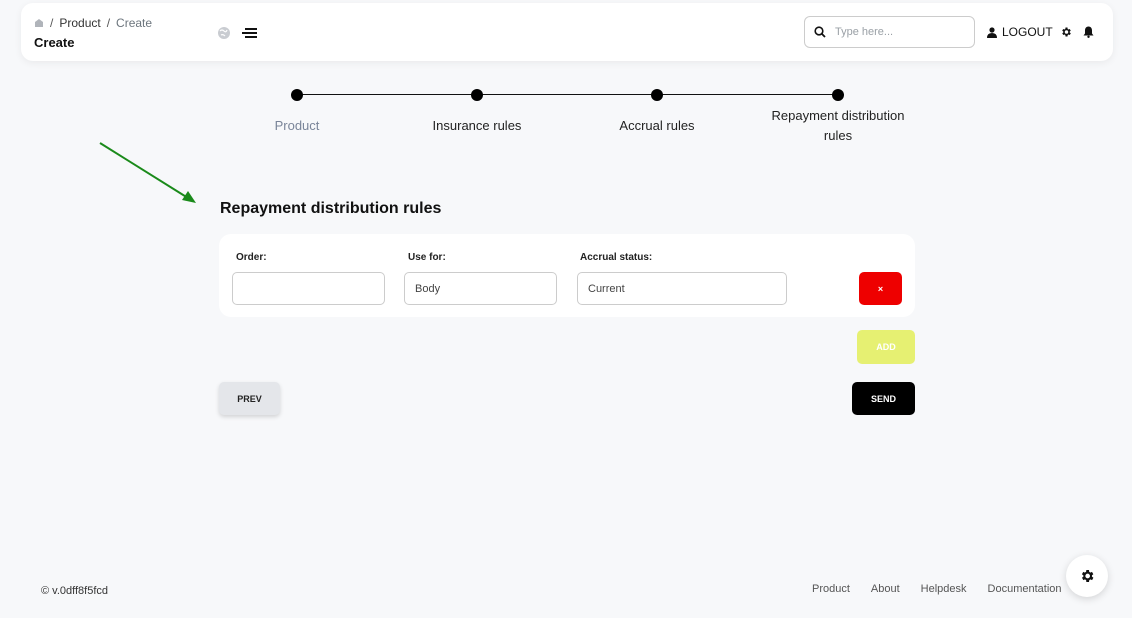 The width and height of the screenshot is (1132, 618). I want to click on step-label-insurance: Insurance rules, so click(477, 126).